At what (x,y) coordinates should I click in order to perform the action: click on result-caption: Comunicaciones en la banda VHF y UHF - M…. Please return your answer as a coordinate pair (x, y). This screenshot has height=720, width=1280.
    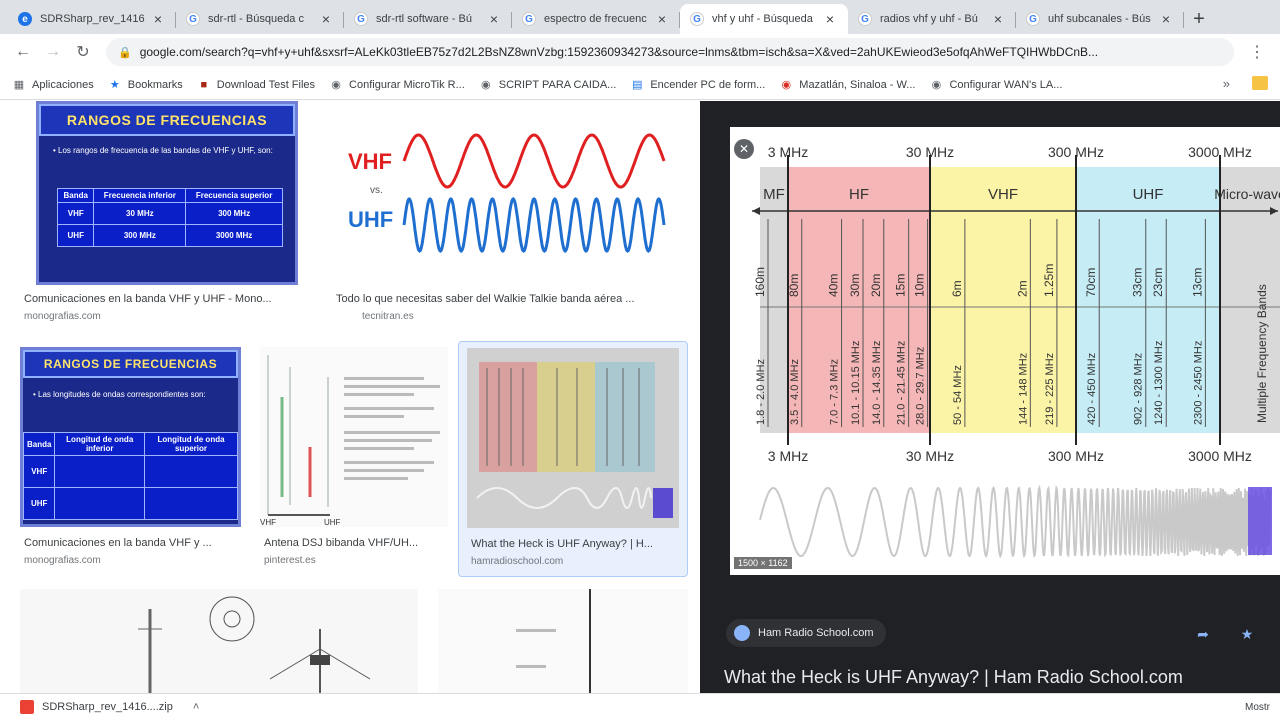
    Looking at the image, I should click on (165, 299).